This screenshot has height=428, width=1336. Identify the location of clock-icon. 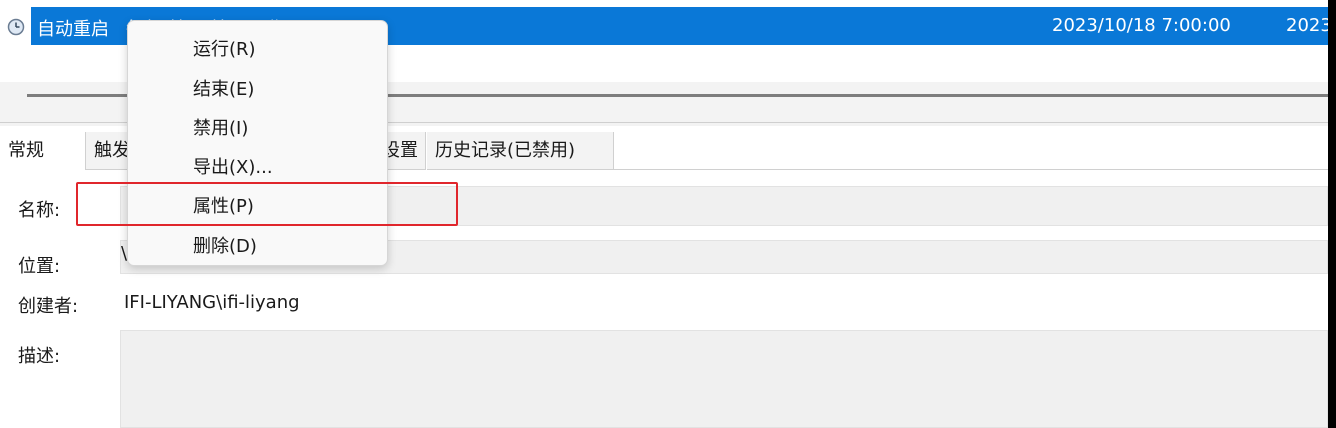
(16, 27).